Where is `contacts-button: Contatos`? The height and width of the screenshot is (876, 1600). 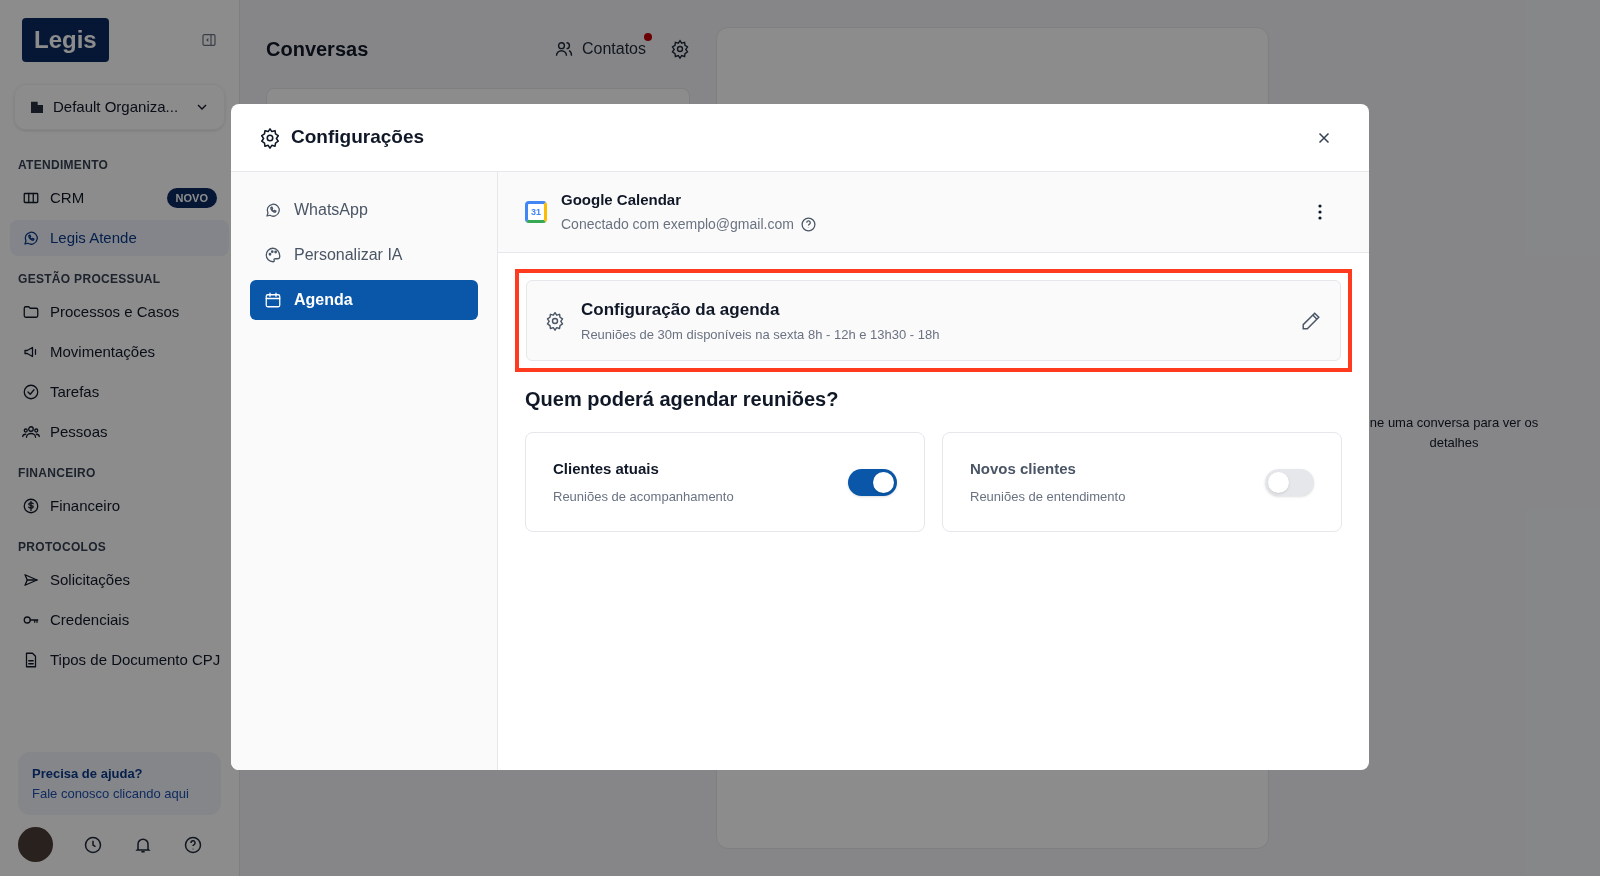
contacts-button: Contatos is located at coordinates (599, 49).